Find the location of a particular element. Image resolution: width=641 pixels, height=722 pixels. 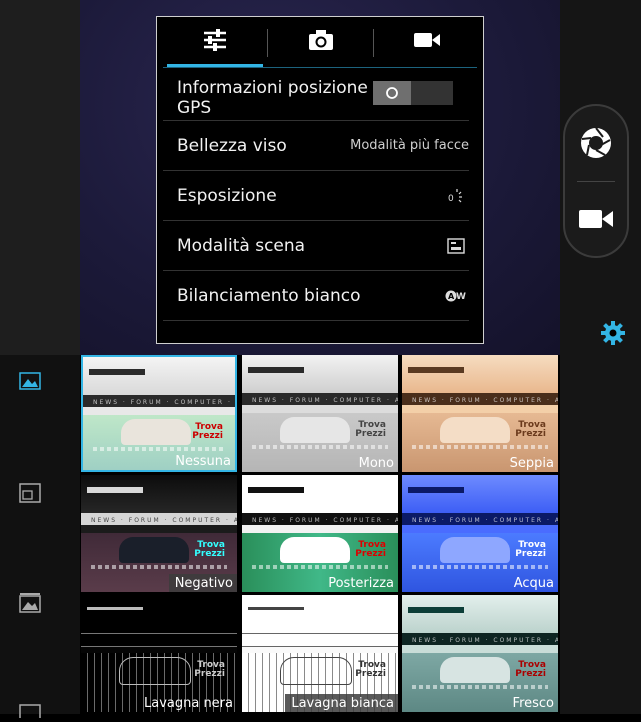

toggle-knob is located at coordinates (392, 93).